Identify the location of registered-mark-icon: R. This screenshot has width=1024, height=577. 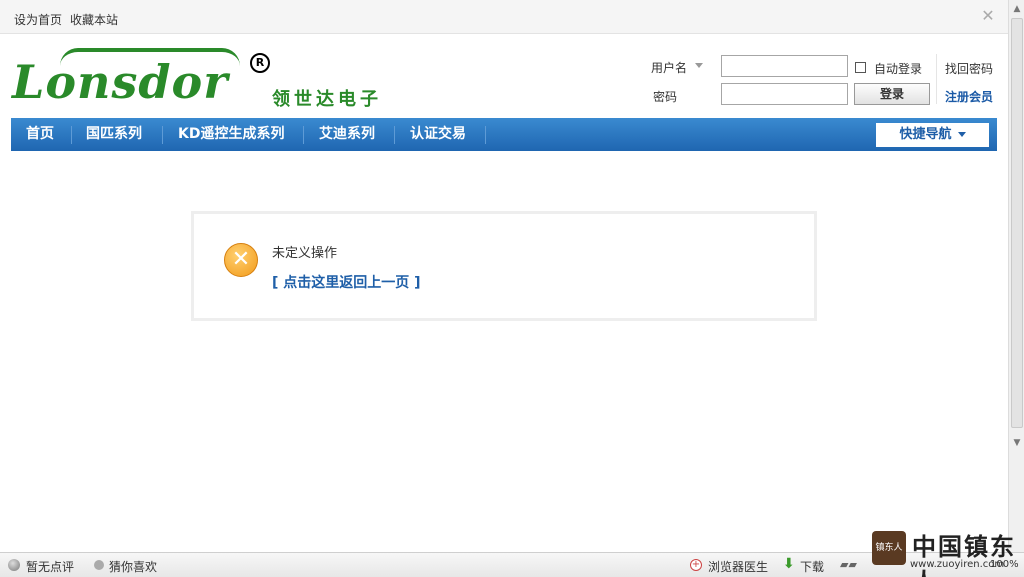
(260, 63).